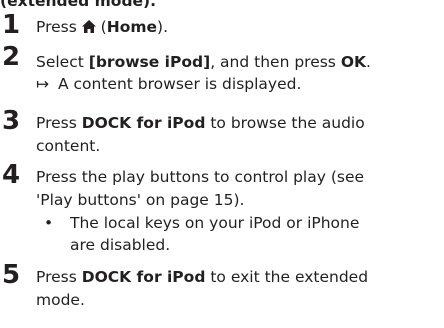  I want to click on result-line: ↦ A content browser is displayed., so click(168, 84).